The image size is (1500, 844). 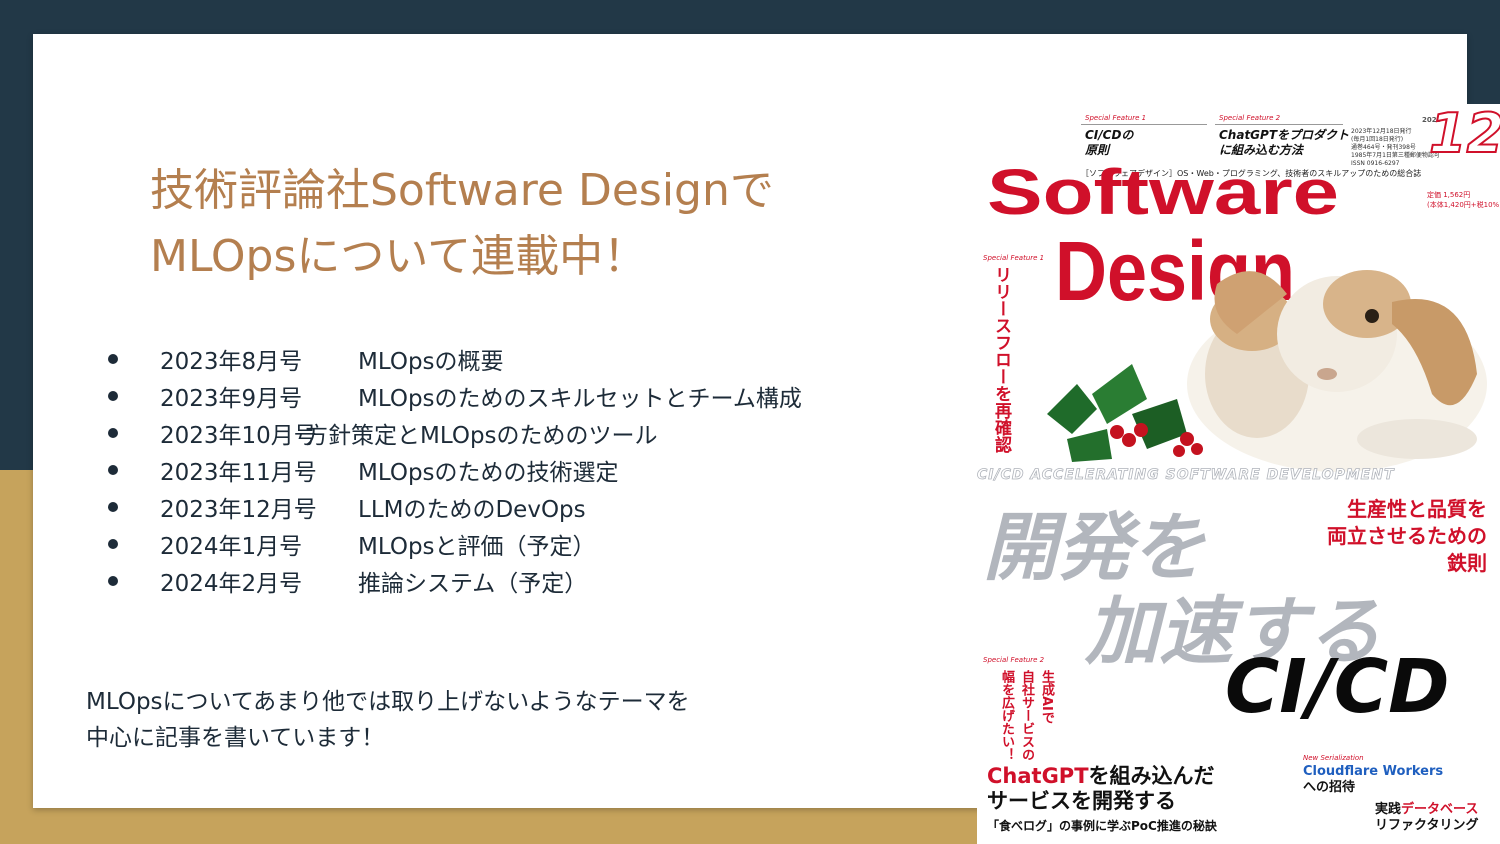 What do you see at coordinates (1427, 825) in the screenshot?
I see `db-line-2: リファクタリング` at bounding box center [1427, 825].